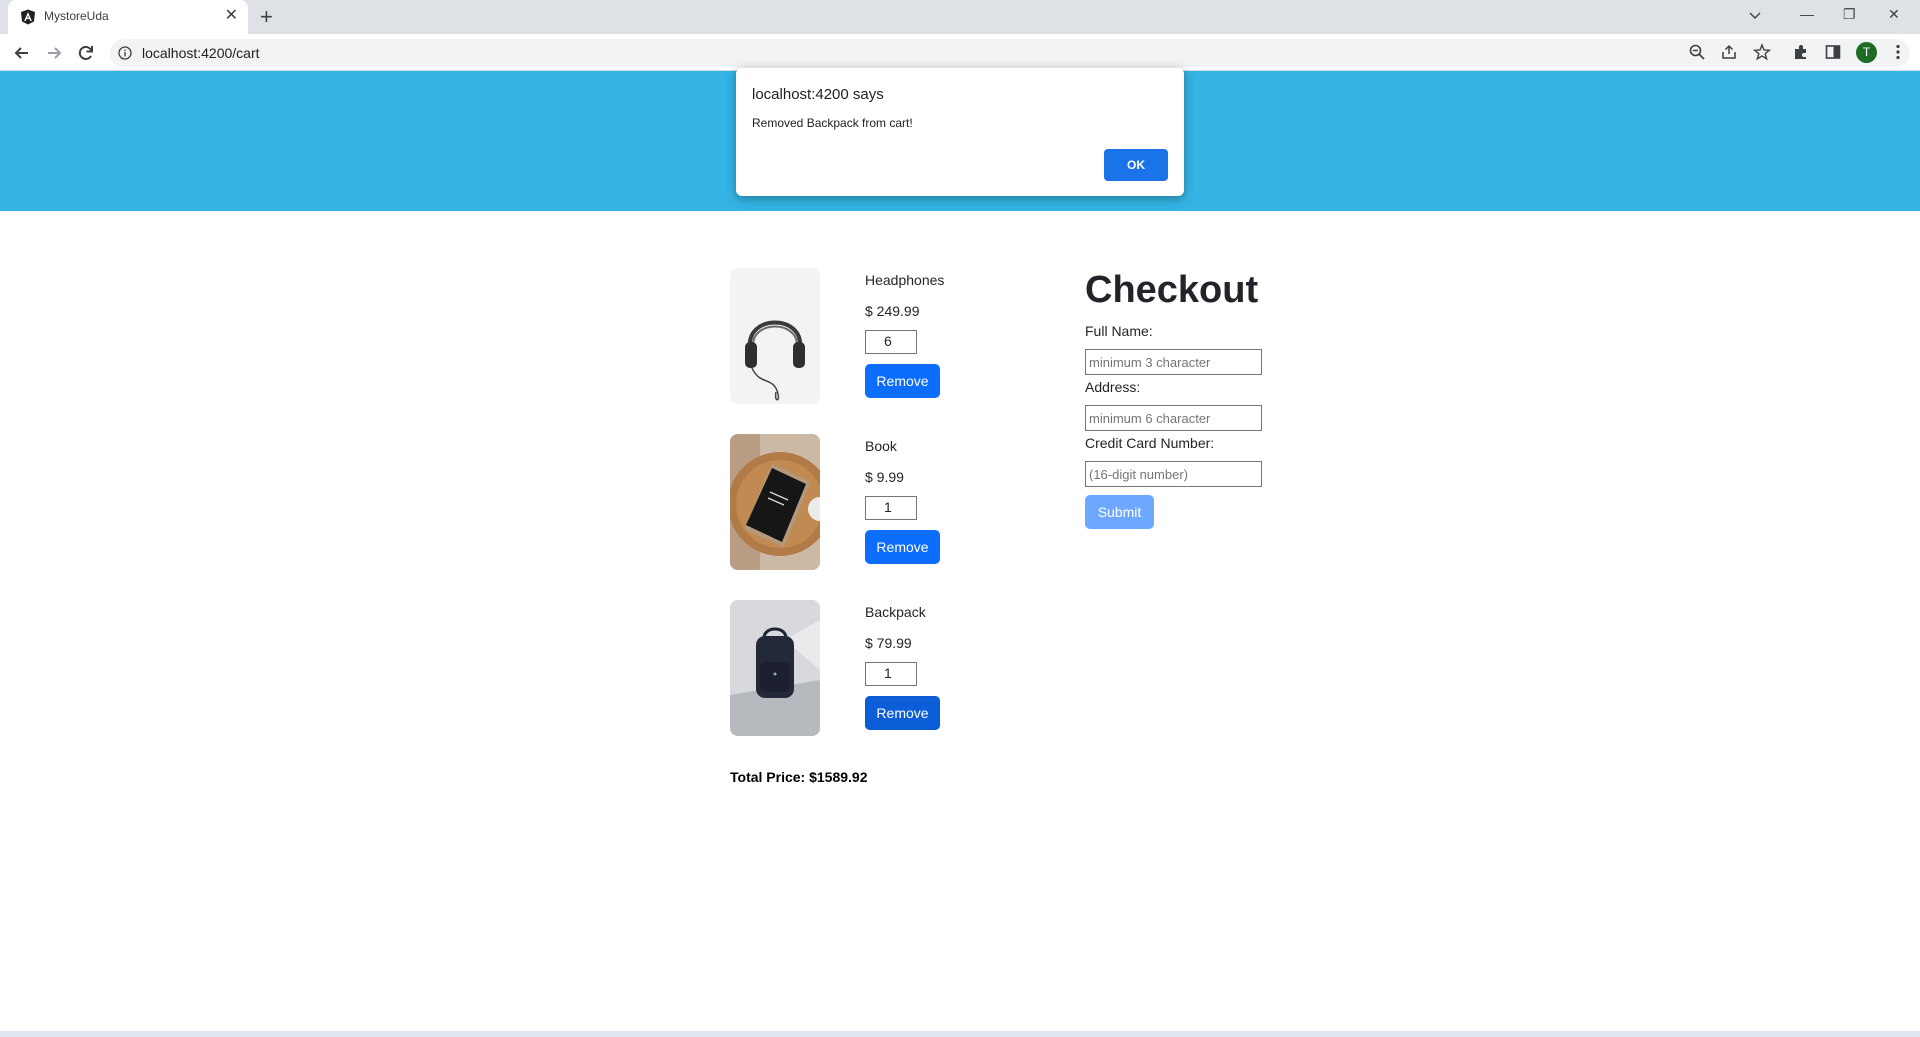 The height and width of the screenshot is (1037, 1920). What do you see at coordinates (86, 53) in the screenshot?
I see `reload-icon` at bounding box center [86, 53].